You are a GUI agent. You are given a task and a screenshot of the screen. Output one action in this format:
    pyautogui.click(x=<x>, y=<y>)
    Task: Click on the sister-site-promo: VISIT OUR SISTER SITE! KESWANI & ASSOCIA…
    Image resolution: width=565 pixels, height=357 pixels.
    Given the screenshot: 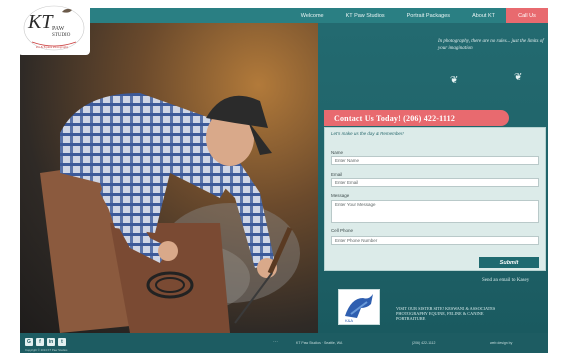 What is the action you would take?
    pyautogui.click(x=451, y=313)
    